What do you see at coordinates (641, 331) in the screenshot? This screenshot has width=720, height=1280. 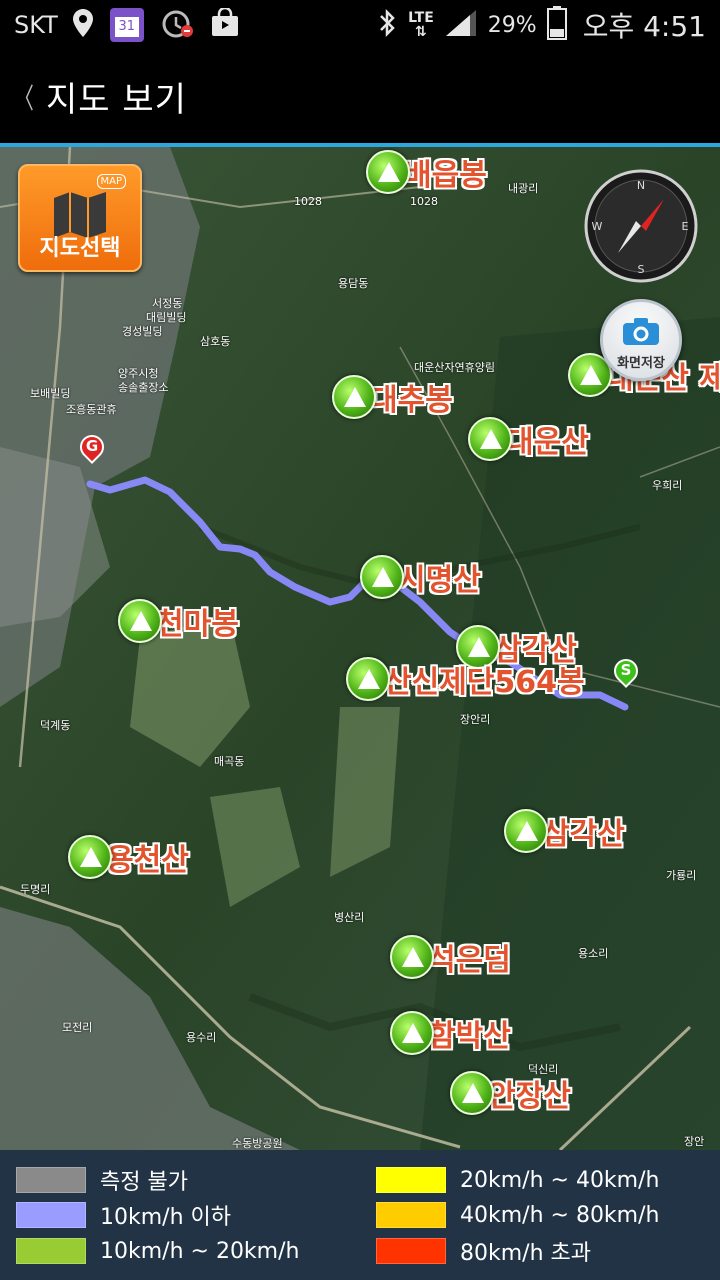 I see `camera-icon` at bounding box center [641, 331].